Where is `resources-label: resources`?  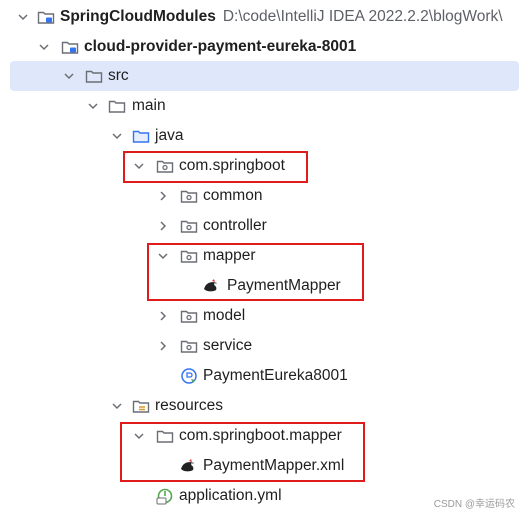 resources-label: resources is located at coordinates (189, 405).